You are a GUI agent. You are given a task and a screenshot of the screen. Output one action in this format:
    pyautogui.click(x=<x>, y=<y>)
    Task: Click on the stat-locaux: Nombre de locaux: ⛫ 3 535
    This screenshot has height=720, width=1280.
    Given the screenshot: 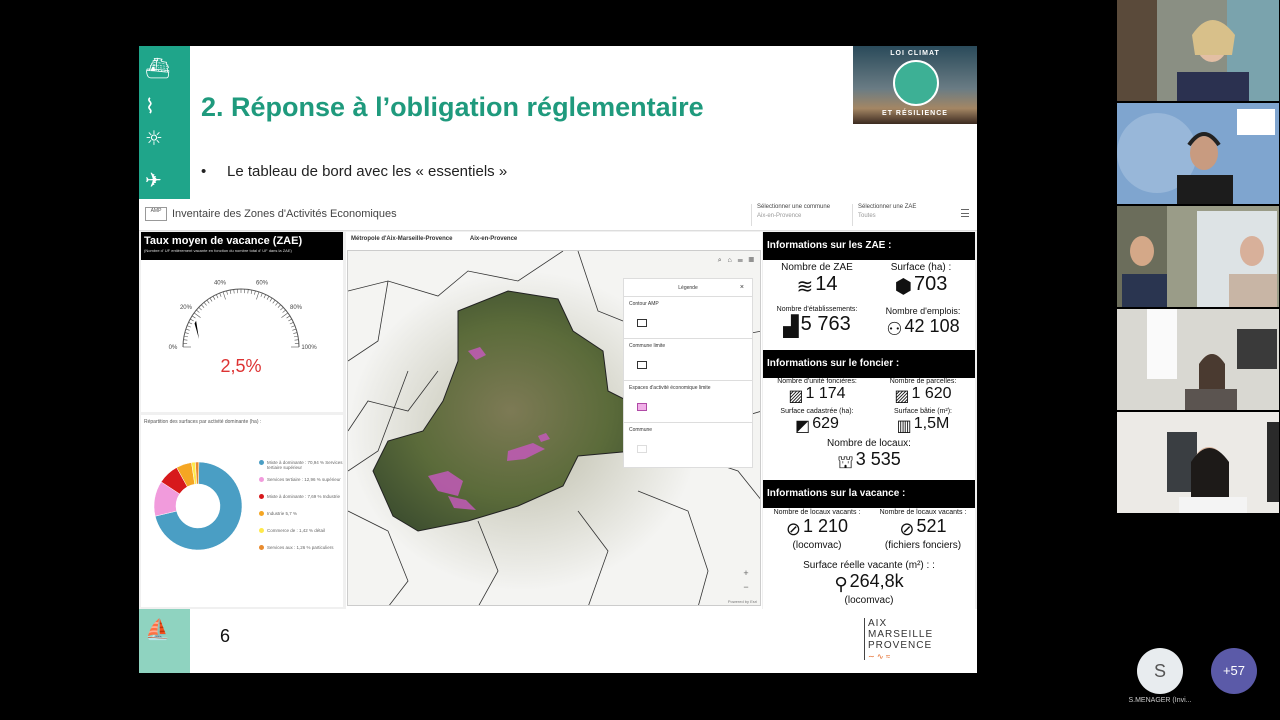 What is the action you would take?
    pyautogui.click(x=869, y=457)
    